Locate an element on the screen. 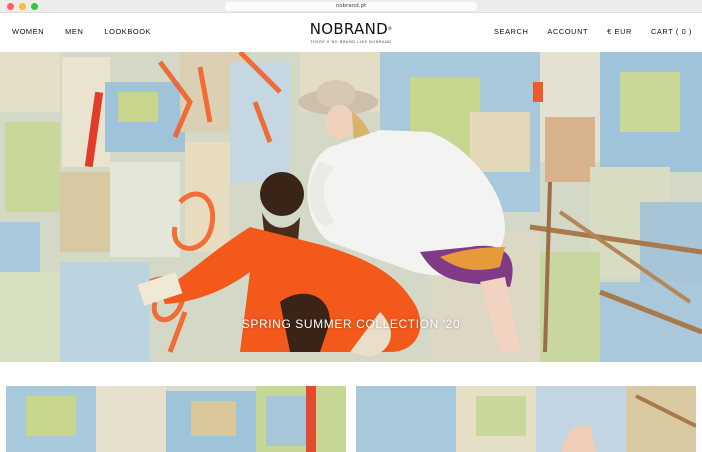 The width and height of the screenshot is (702, 452). logo-tagline: THERE'S NO BRAND LIKE NOBRAND is located at coordinates (351, 42).